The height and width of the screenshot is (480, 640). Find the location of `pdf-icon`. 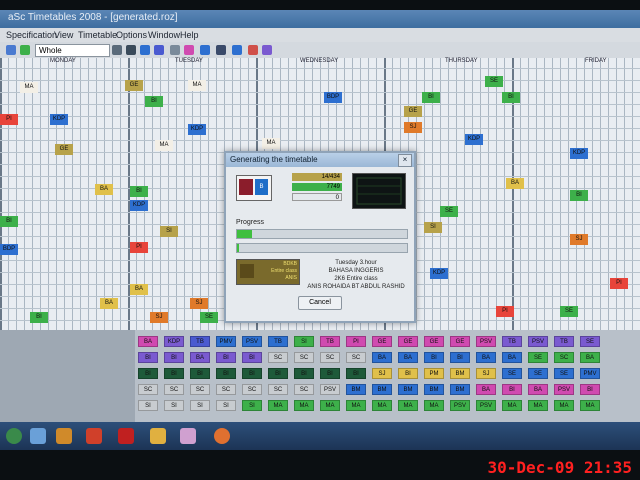

pdf-icon is located at coordinates (126, 436).